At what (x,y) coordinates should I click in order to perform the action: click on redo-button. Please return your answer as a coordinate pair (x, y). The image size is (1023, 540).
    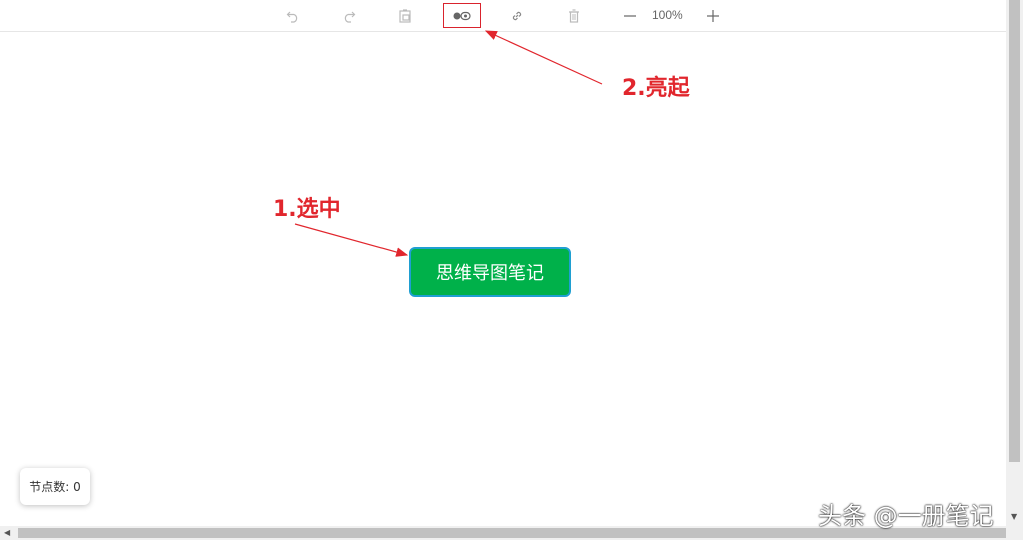
    Looking at the image, I should click on (349, 16).